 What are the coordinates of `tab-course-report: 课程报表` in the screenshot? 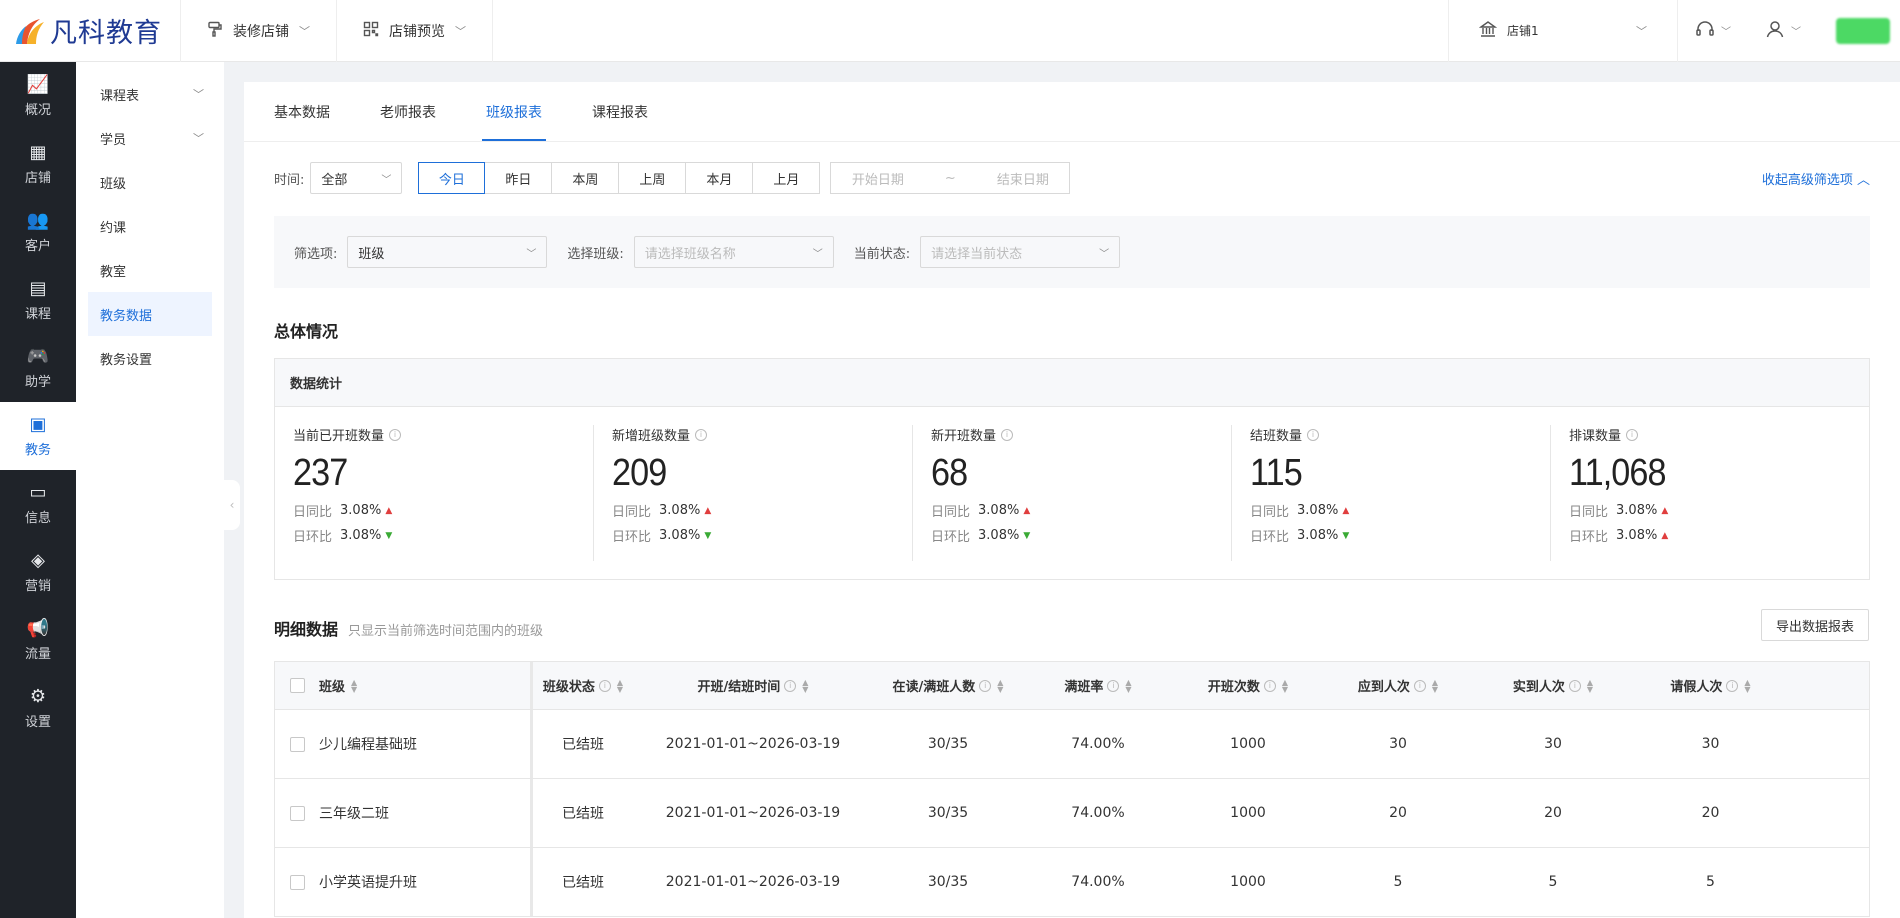 It's located at (620, 111).